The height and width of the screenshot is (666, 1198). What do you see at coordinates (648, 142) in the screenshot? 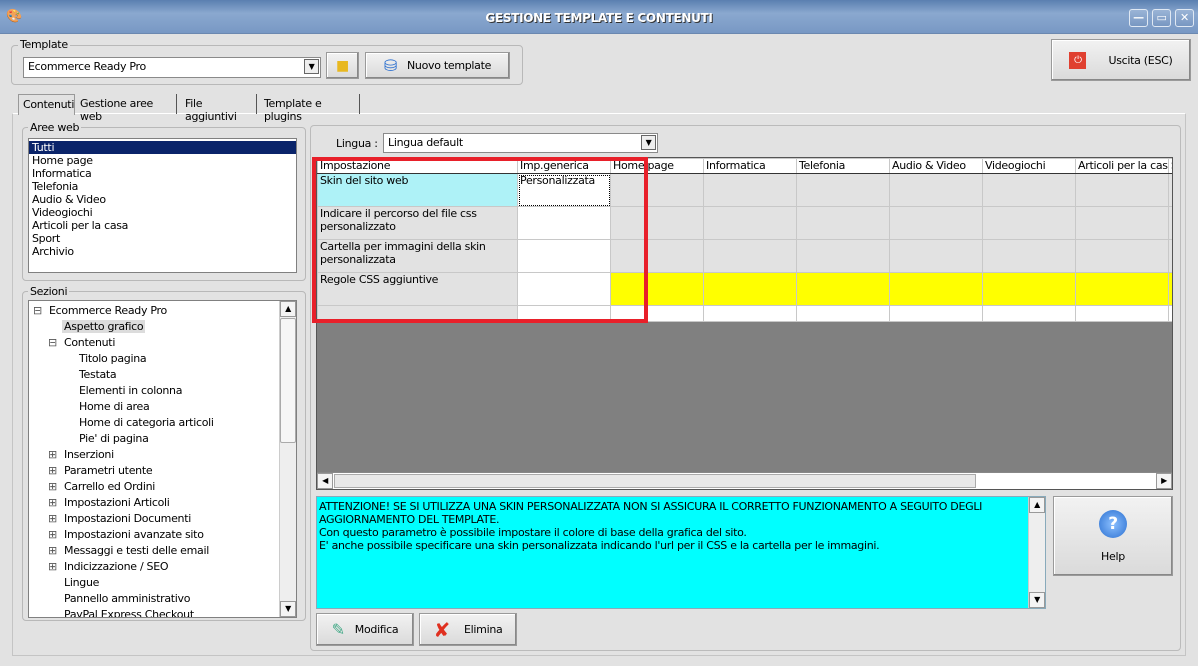
I see `chevron-down-icon: ▼` at bounding box center [648, 142].